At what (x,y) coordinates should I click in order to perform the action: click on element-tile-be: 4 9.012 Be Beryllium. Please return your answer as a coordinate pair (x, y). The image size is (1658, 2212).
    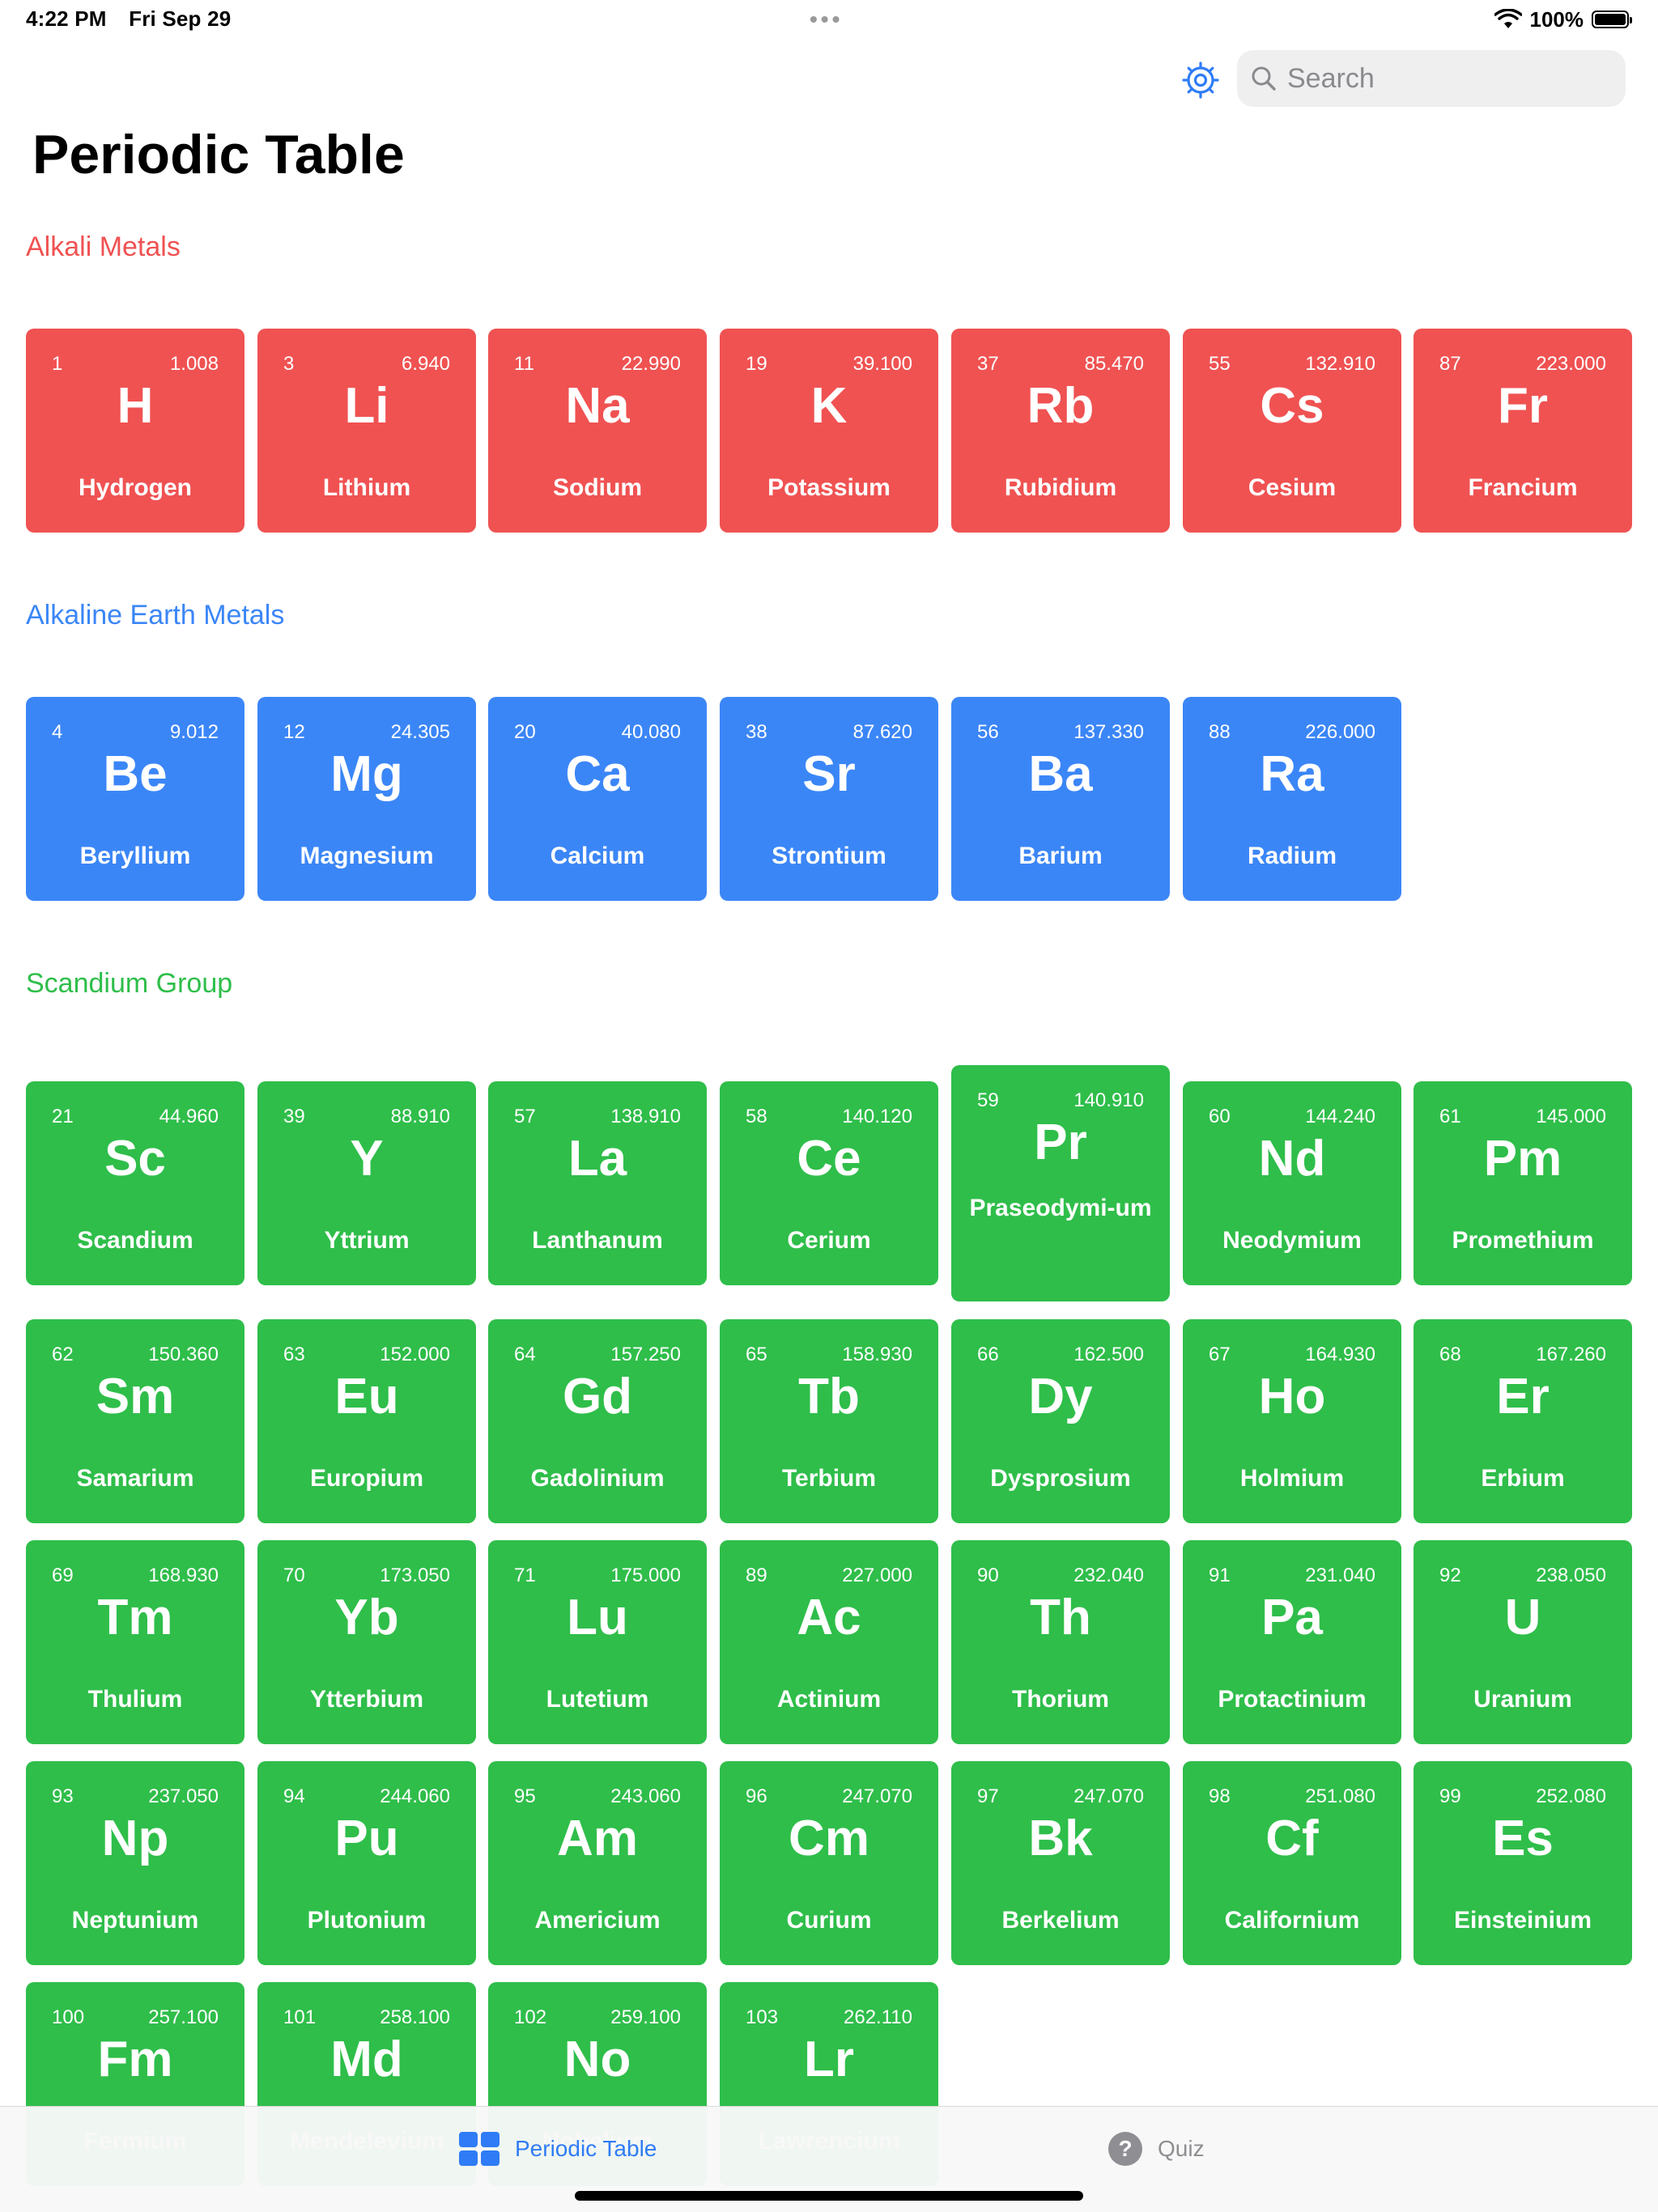
    Looking at the image, I should click on (135, 799).